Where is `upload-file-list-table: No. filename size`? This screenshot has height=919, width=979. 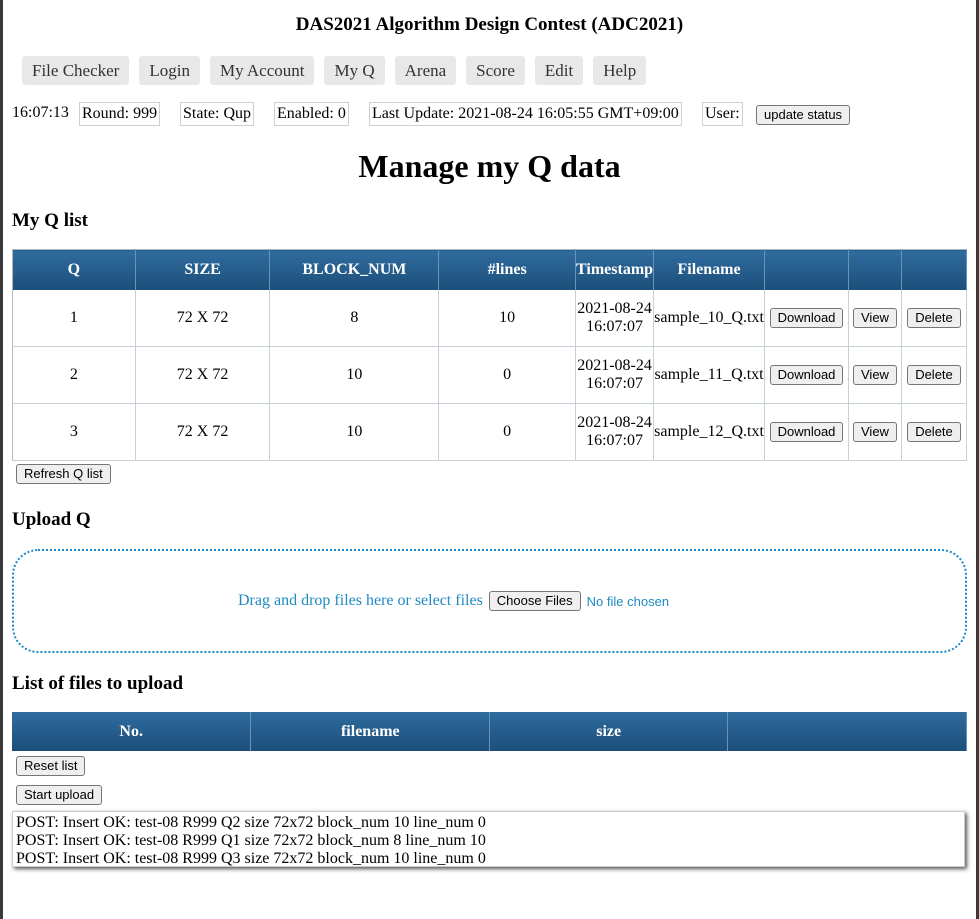 upload-file-list-table: No. filename size is located at coordinates (489, 731).